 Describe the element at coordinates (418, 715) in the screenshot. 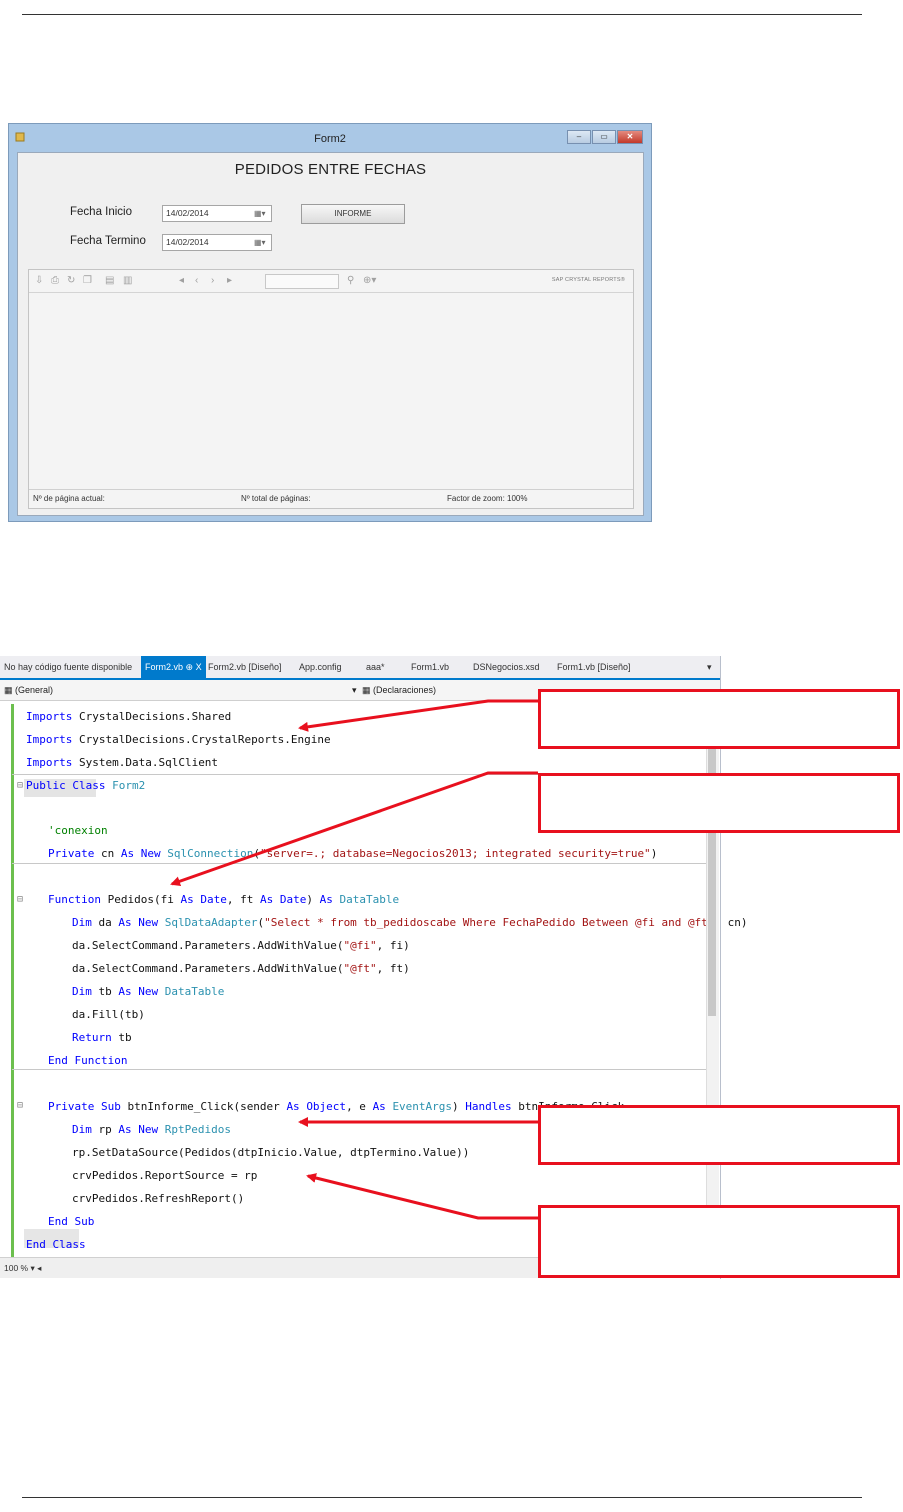

I see `arrow-to-imports` at that location.